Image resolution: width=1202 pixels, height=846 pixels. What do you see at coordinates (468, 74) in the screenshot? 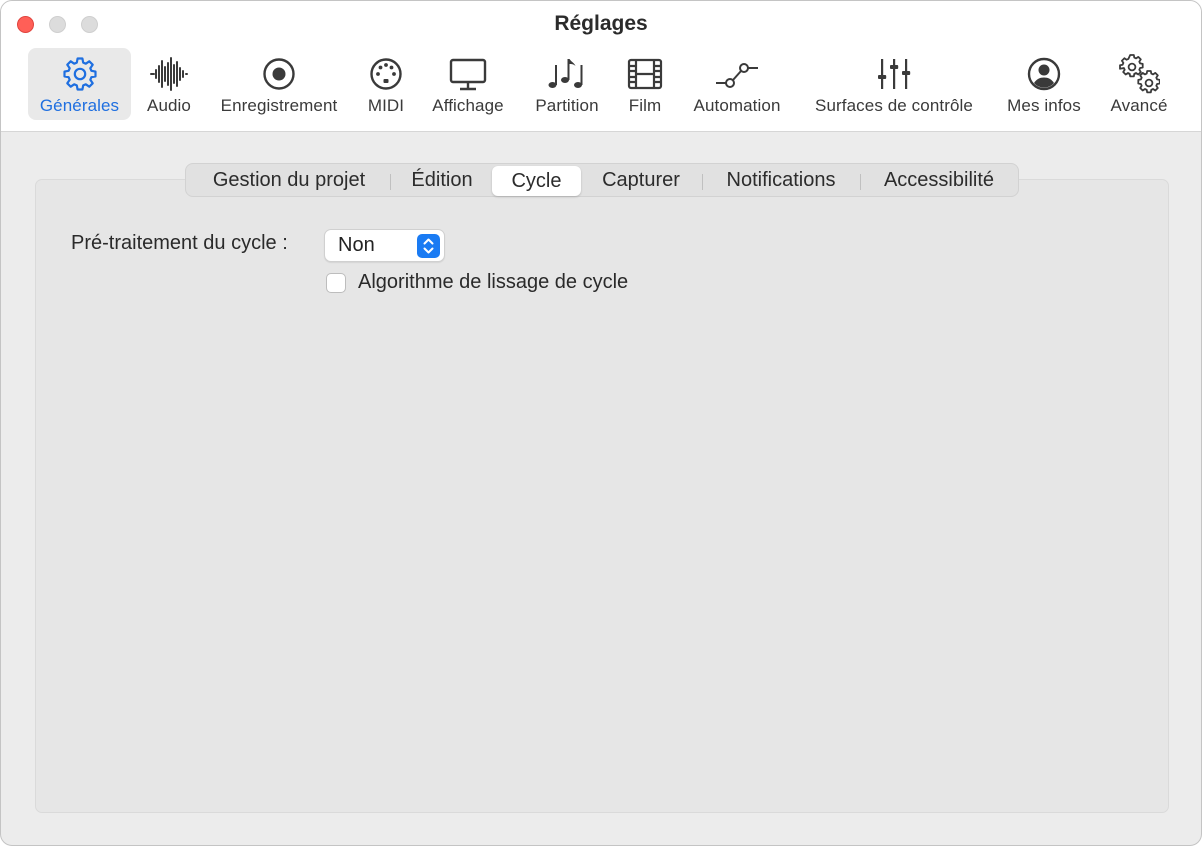
I see `display-icon` at bounding box center [468, 74].